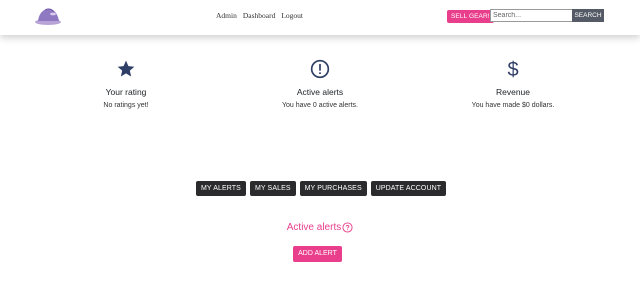 This screenshot has height=303, width=640. Describe the element at coordinates (513, 105) in the screenshot. I see `stat-text: You have made $0 dollars.` at that location.